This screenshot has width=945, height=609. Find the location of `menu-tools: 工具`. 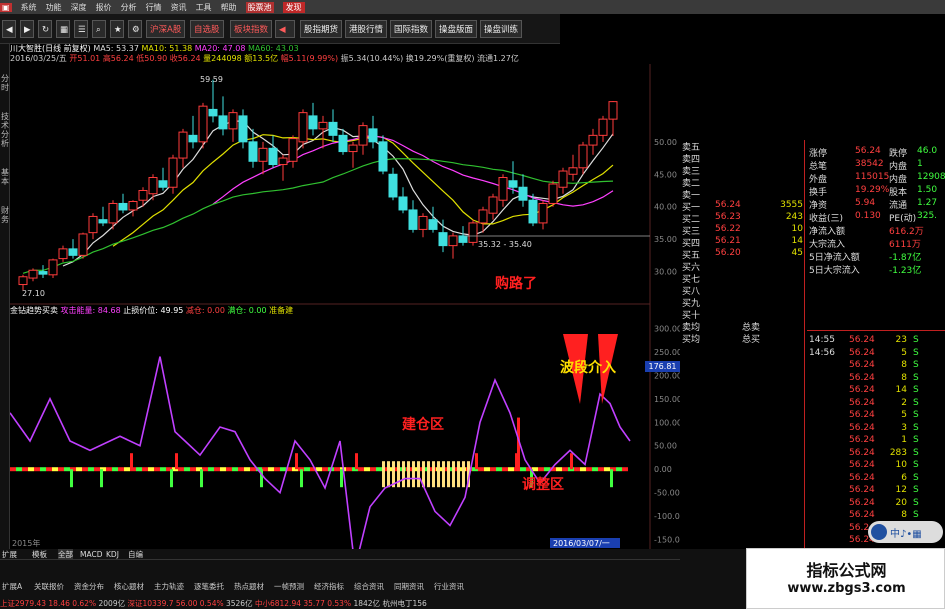

menu-tools: 工具 is located at coordinates (204, 7).